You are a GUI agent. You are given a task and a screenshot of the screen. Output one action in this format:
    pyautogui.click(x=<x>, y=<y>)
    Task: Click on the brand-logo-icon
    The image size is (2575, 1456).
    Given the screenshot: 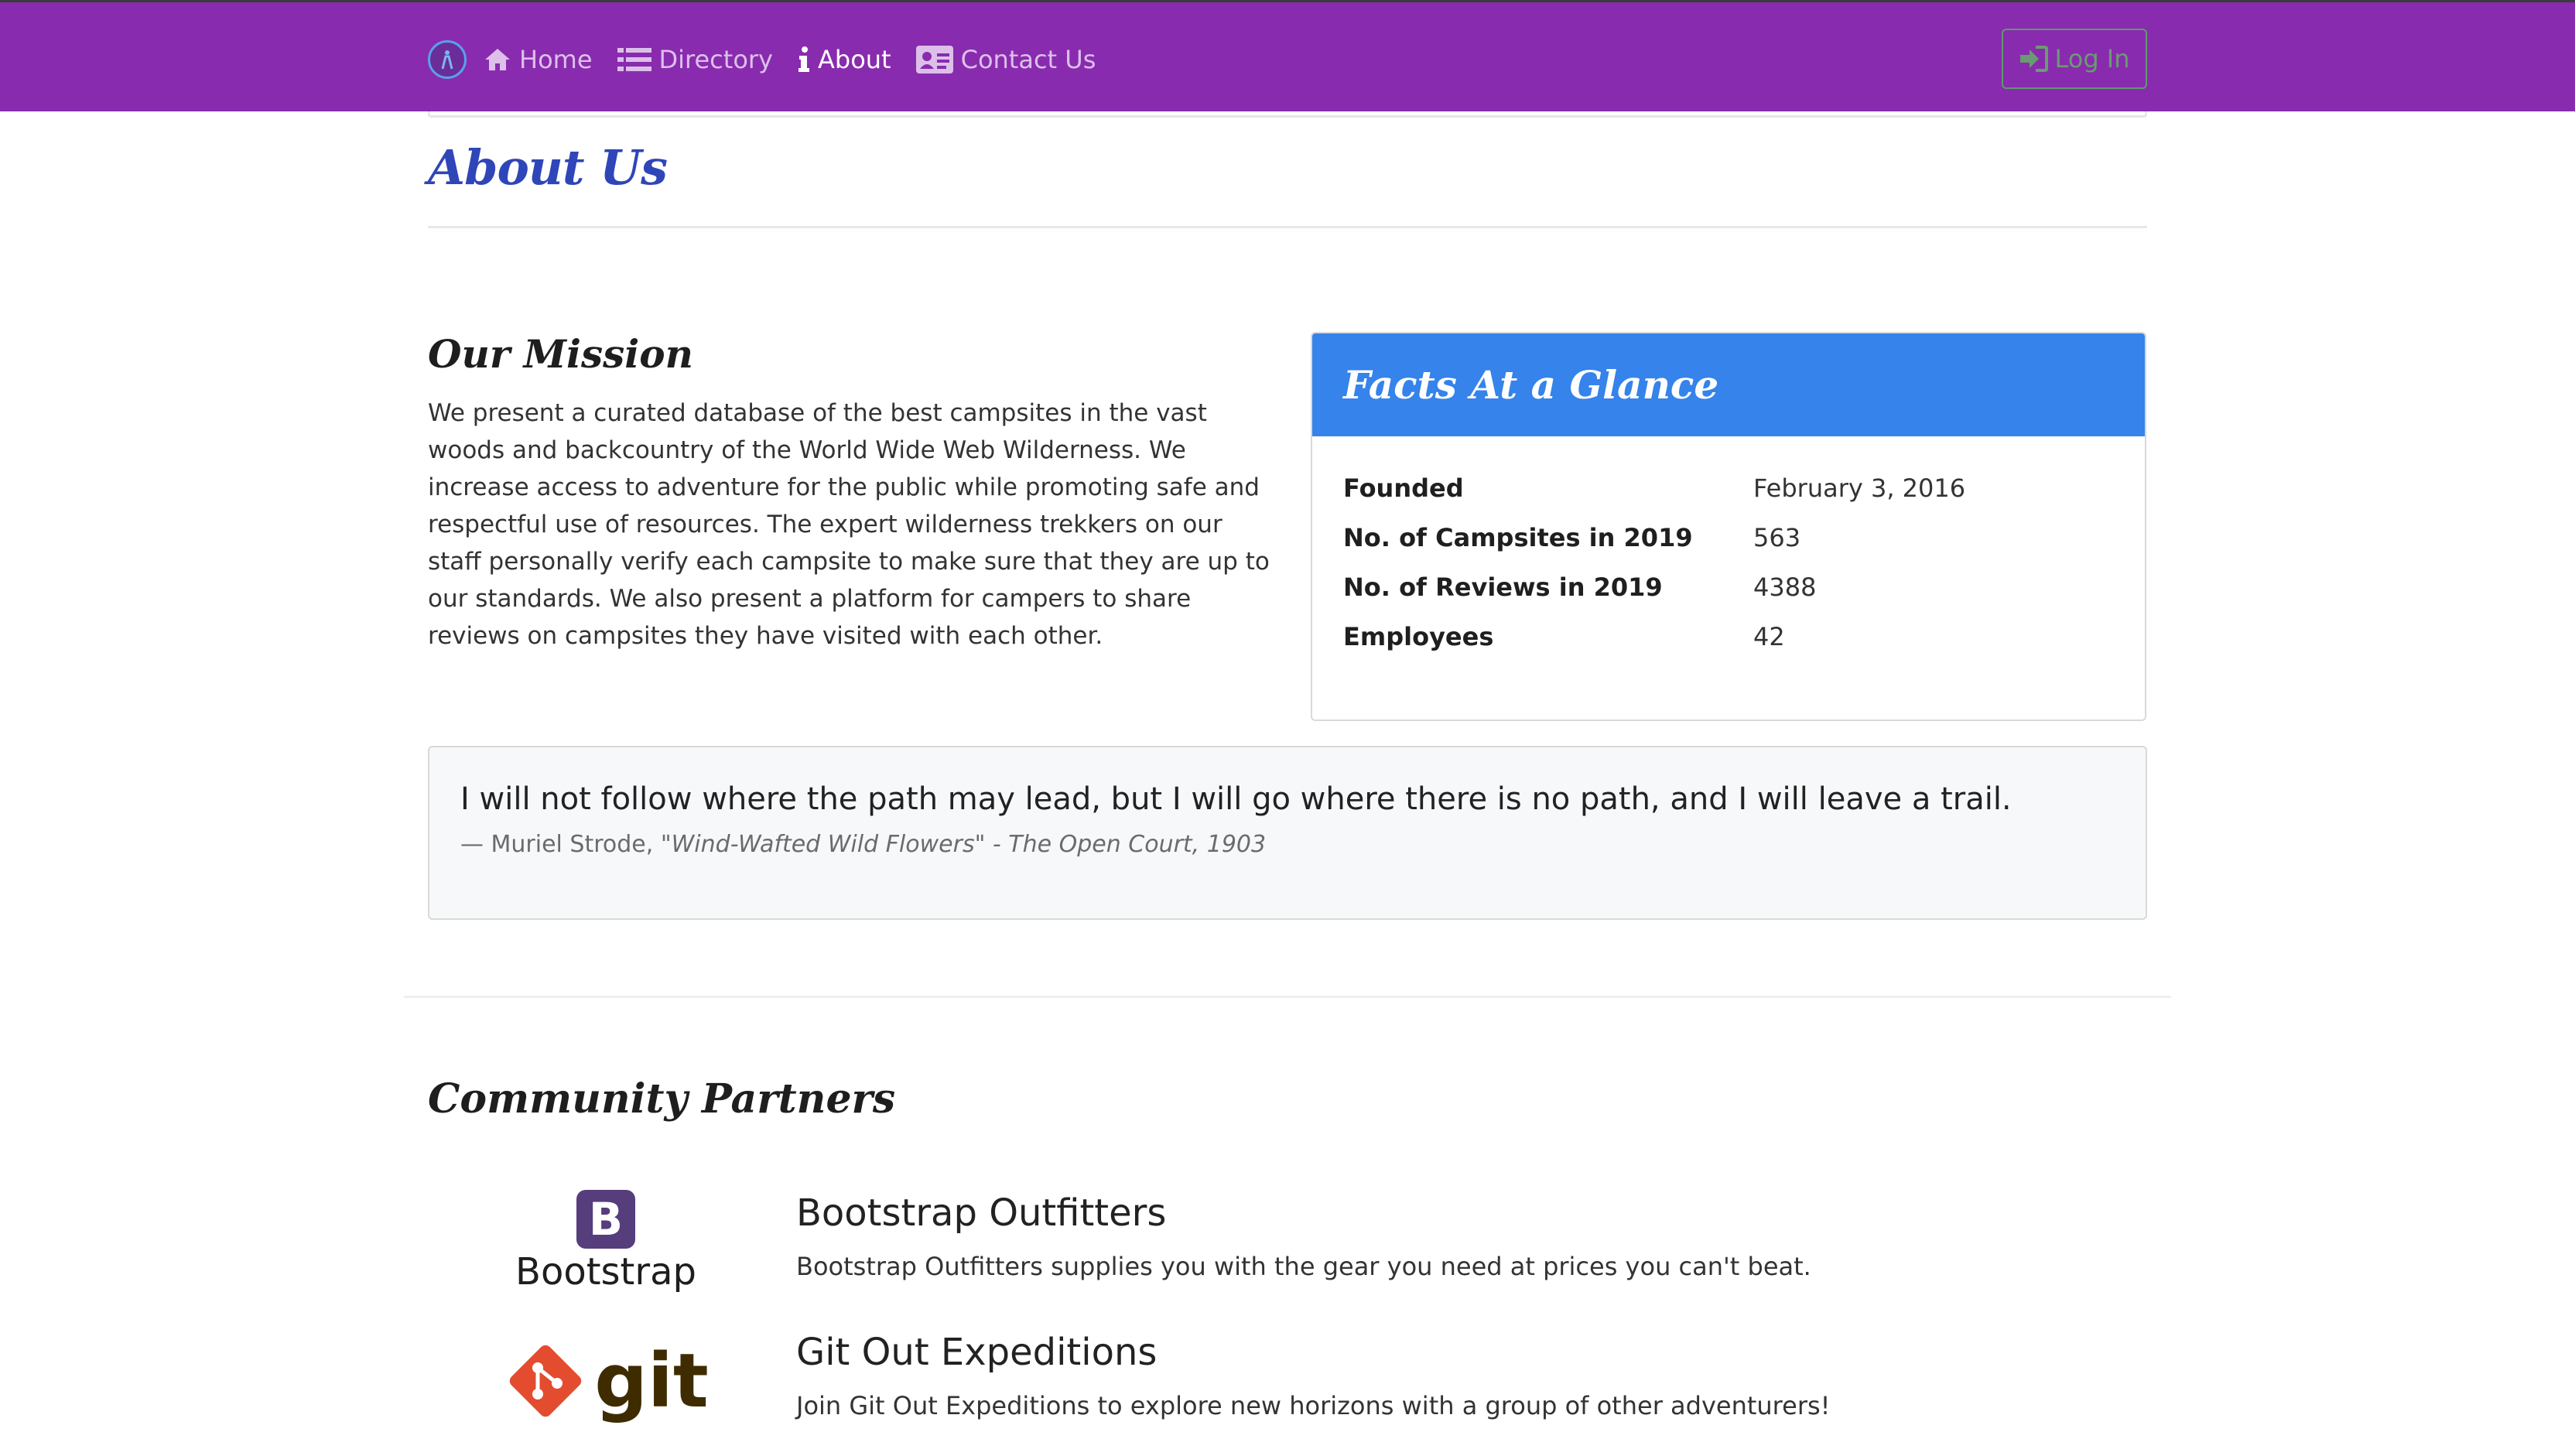 What is the action you would take?
    pyautogui.click(x=447, y=60)
    